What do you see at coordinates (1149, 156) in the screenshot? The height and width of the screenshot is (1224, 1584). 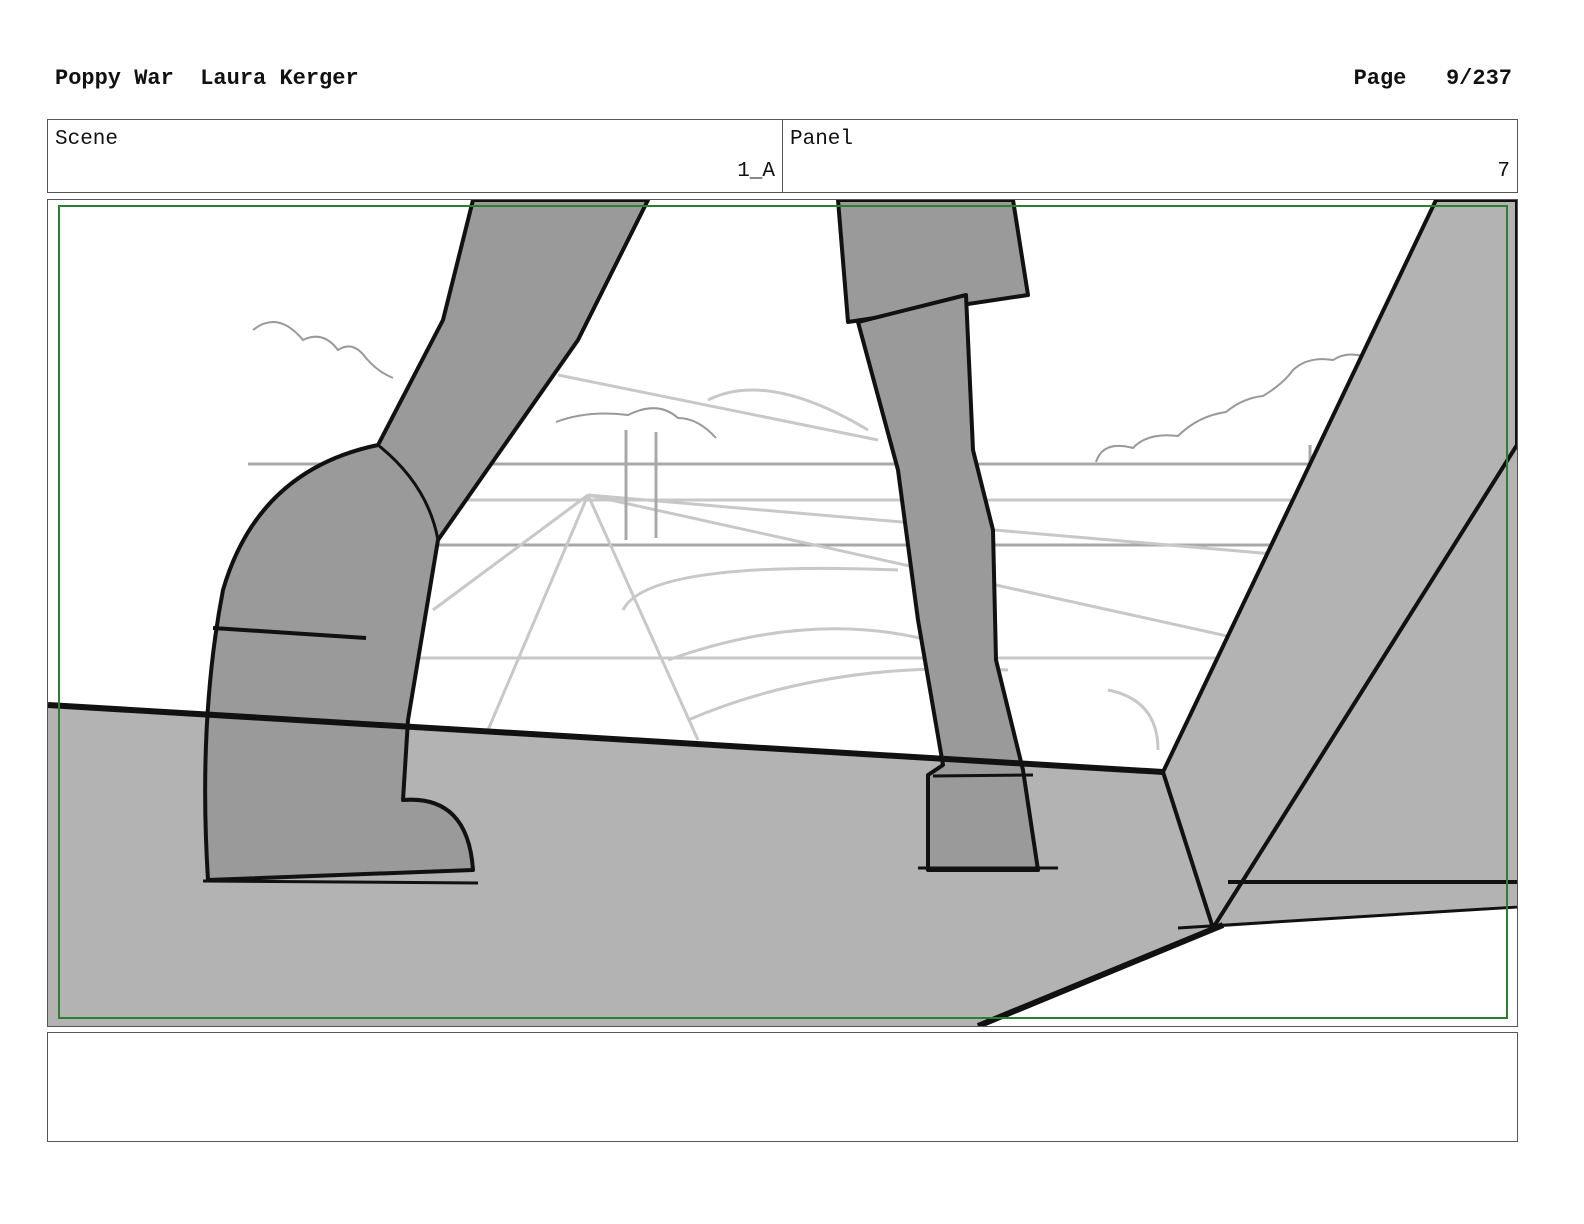 I see `panel-cell: Panel 7` at bounding box center [1149, 156].